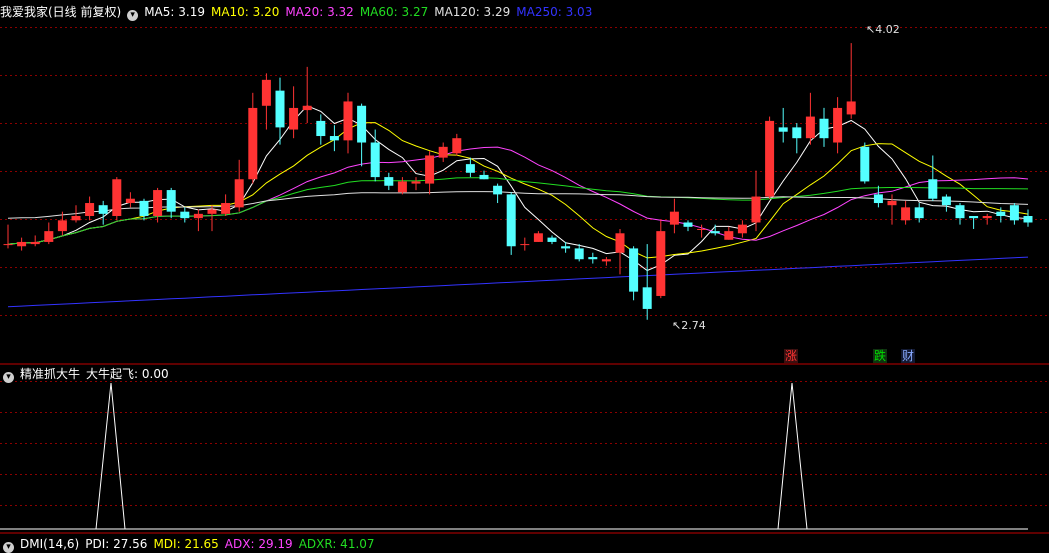  Describe the element at coordinates (186, 544) in the screenshot. I see `mdi-value: MDI: 21.65` at that location.